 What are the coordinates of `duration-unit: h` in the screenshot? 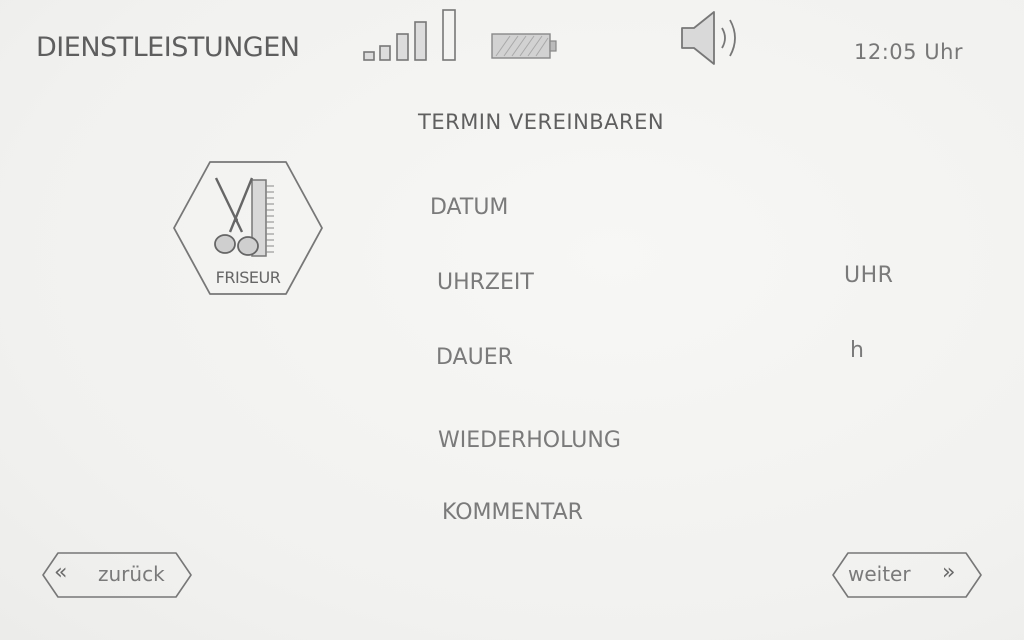 It's located at (857, 350).